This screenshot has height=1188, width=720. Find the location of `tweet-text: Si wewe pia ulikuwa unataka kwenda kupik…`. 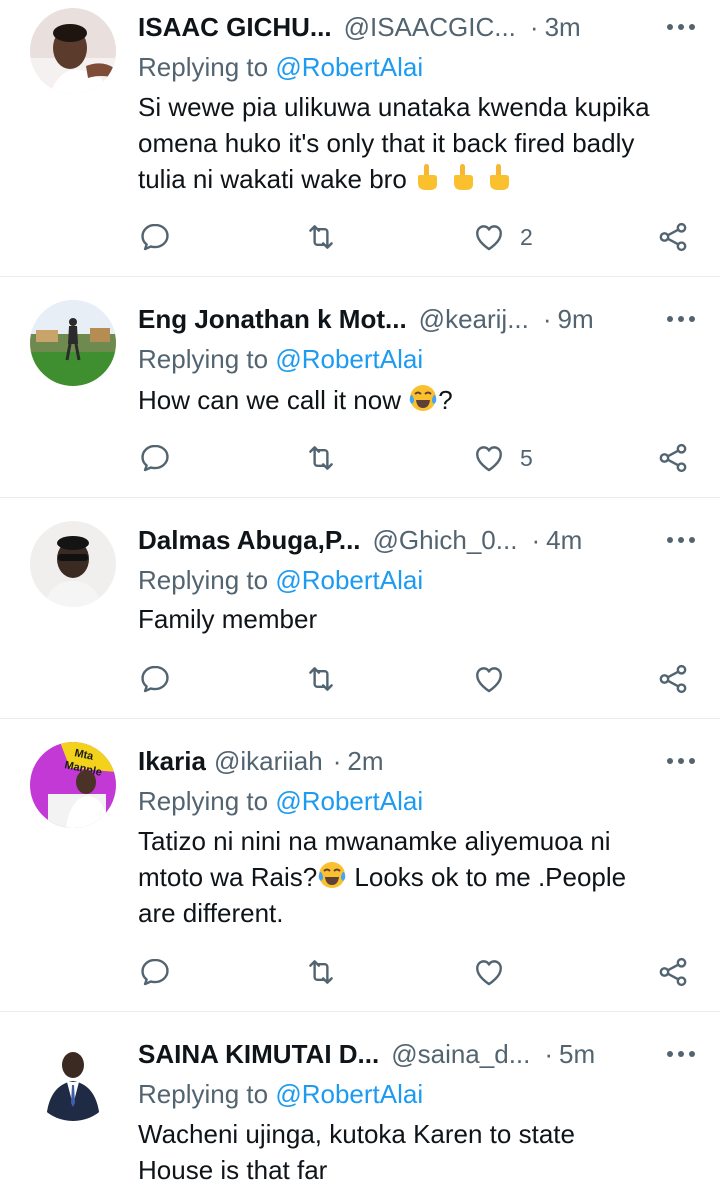

tweet-text: Si wewe pia ulikuwa unataka kwenda kupik… is located at coordinates (416, 143).